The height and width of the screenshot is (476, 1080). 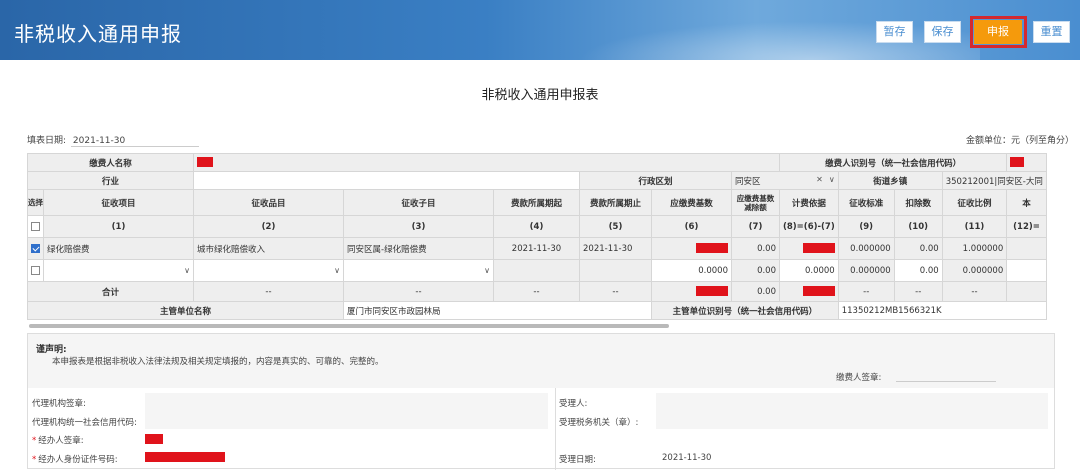 What do you see at coordinates (998, 32) in the screenshot?
I see `highlight-box` at bounding box center [998, 32].